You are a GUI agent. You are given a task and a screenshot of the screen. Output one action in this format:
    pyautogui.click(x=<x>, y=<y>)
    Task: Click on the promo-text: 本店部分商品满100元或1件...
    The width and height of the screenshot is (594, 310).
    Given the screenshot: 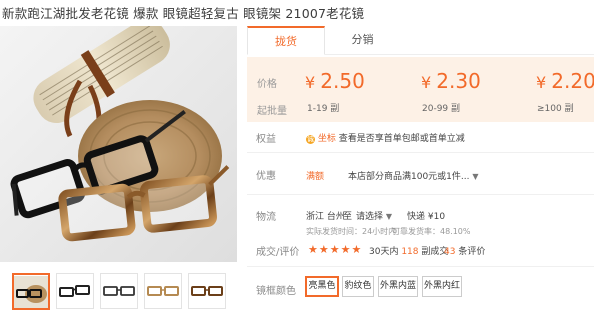 What is the action you would take?
    pyautogui.click(x=409, y=177)
    